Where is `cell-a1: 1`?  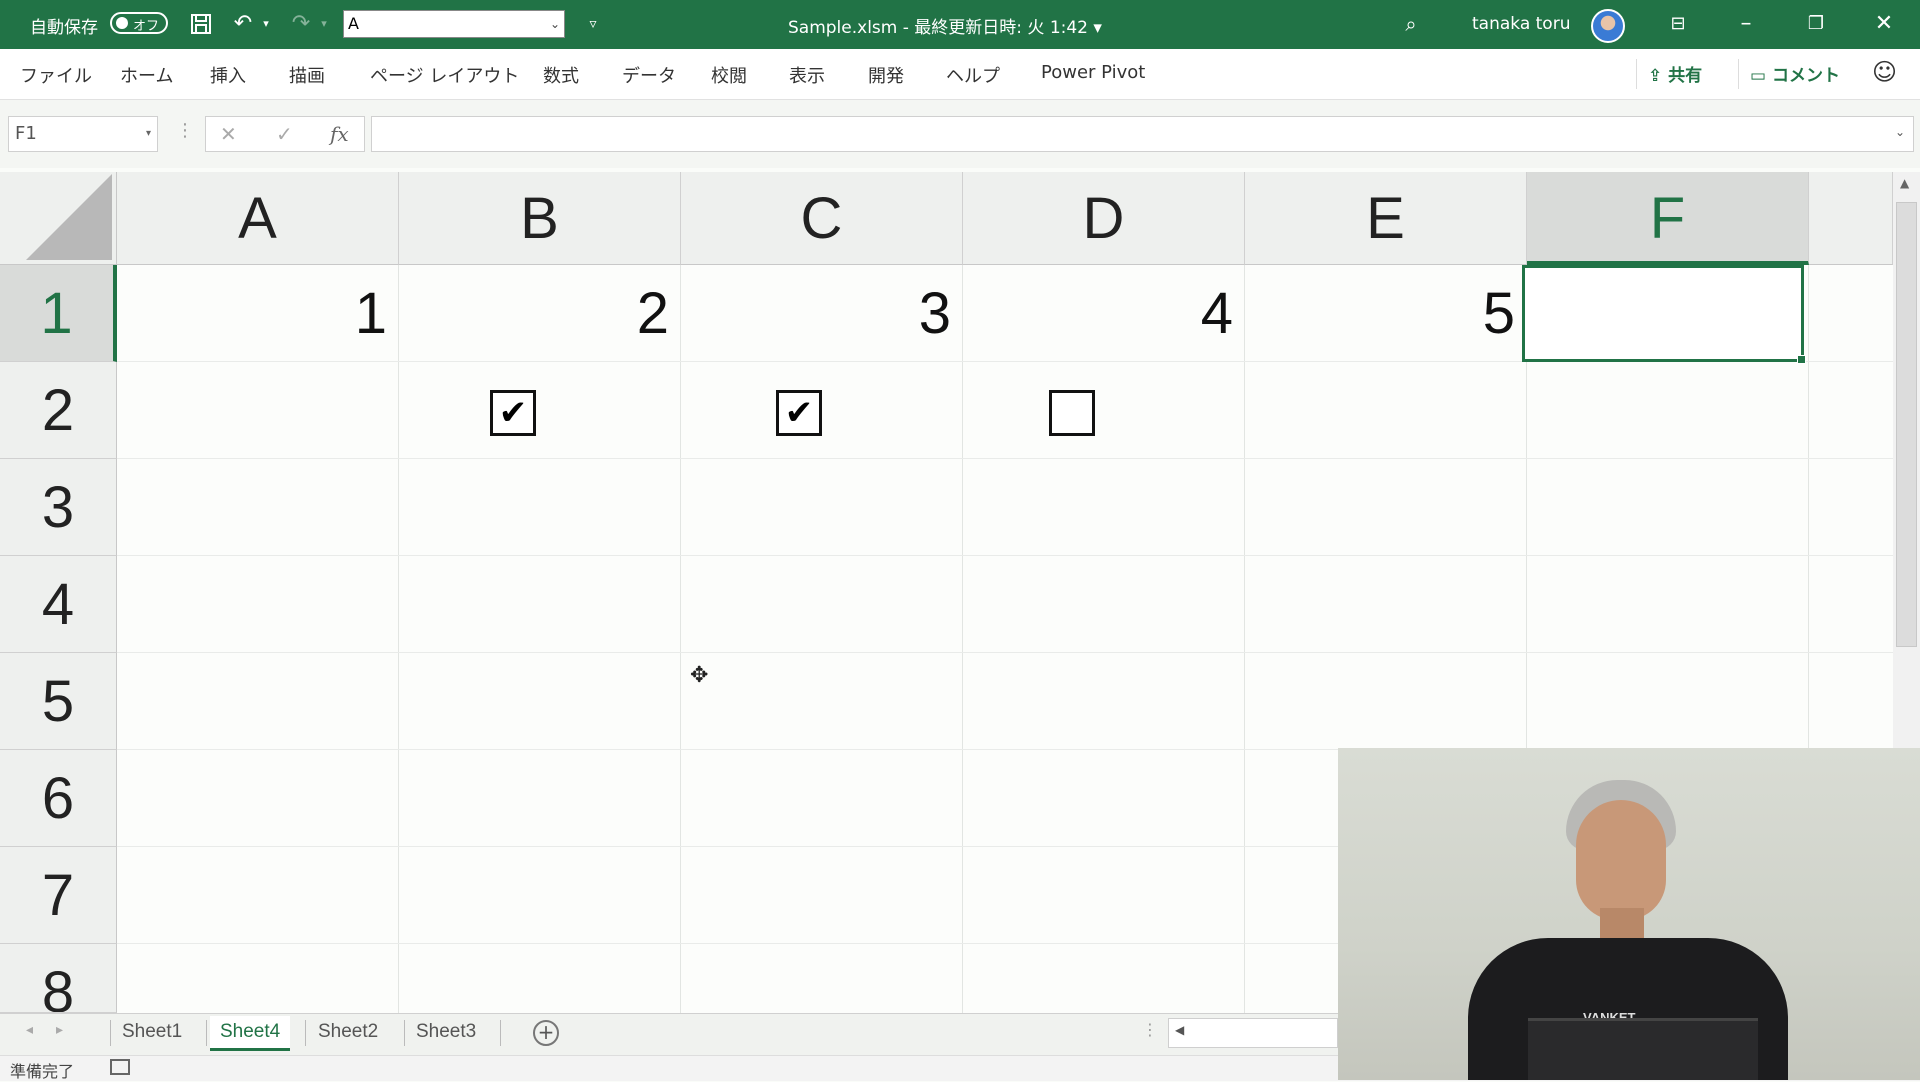
cell-a1: 1 is located at coordinates (252, 313).